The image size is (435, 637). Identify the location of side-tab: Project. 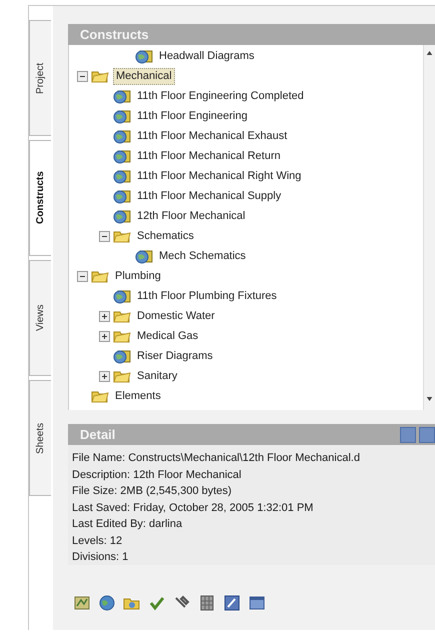
(40, 78).